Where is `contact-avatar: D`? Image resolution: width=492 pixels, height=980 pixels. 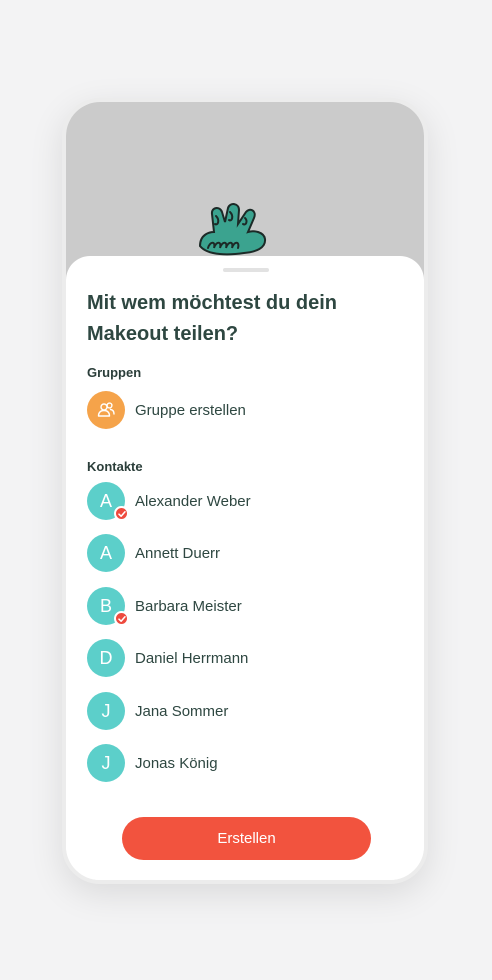 contact-avatar: D is located at coordinates (106, 658).